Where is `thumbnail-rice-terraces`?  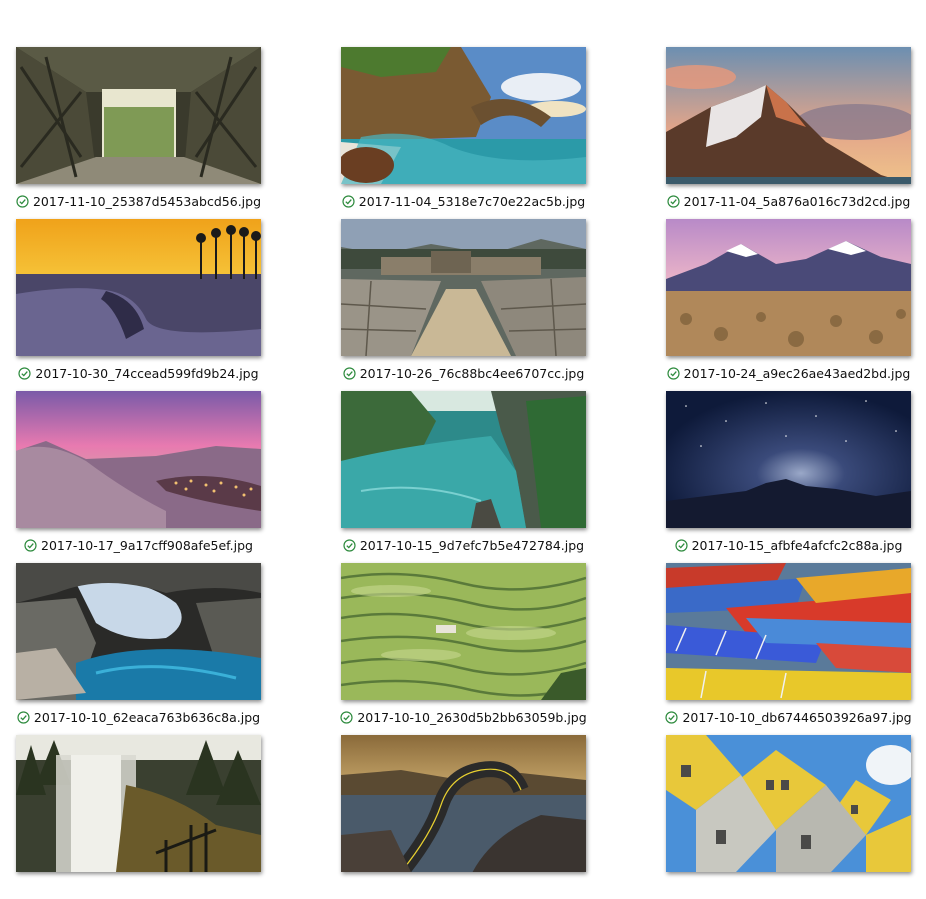 thumbnail-rice-terraces is located at coordinates (463, 631).